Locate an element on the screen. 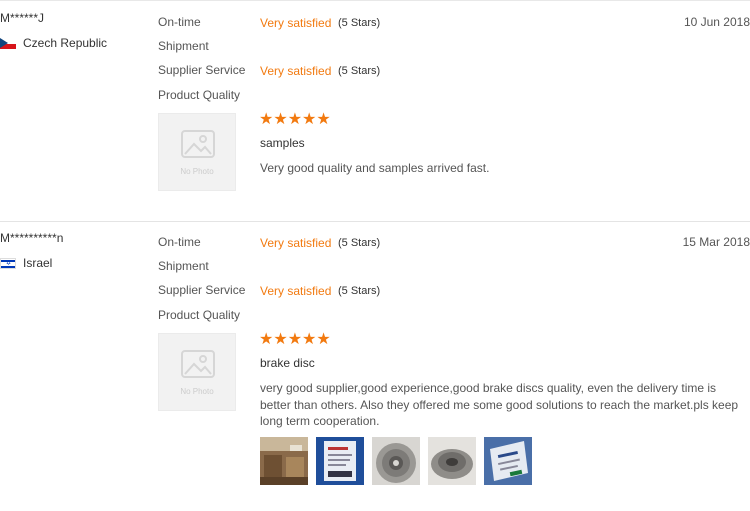 This screenshot has width=750, height=511. review-photo-box-label is located at coordinates (340, 461).